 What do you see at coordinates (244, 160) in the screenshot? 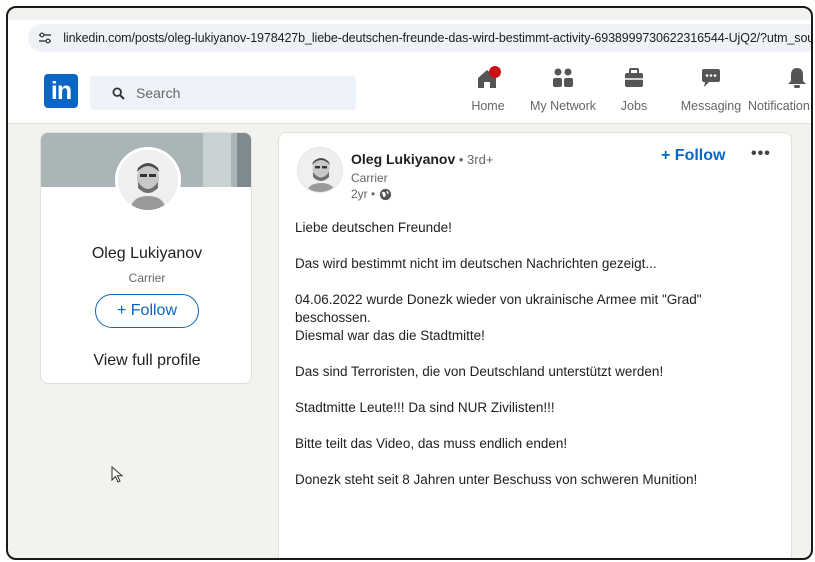
I see `profile-cover-accent-dark` at bounding box center [244, 160].